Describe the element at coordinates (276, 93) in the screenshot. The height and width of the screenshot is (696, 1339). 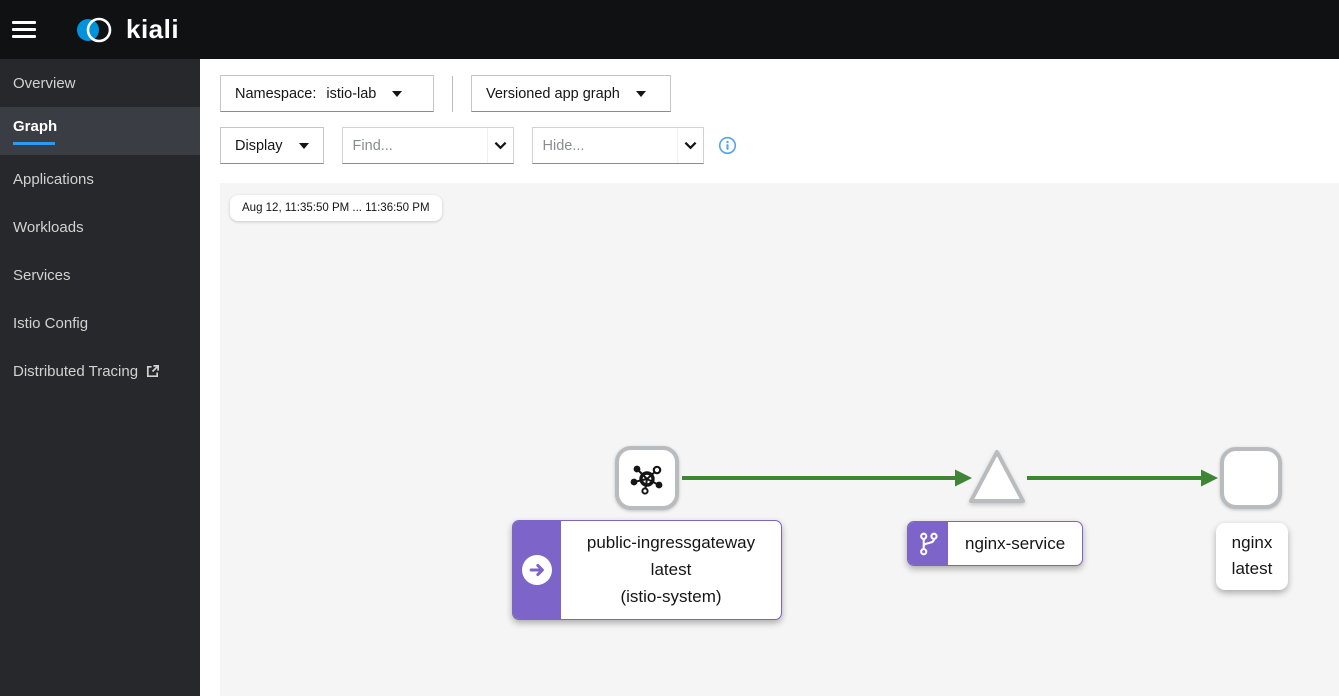
I see `namespace-label: Namespace:` at that location.